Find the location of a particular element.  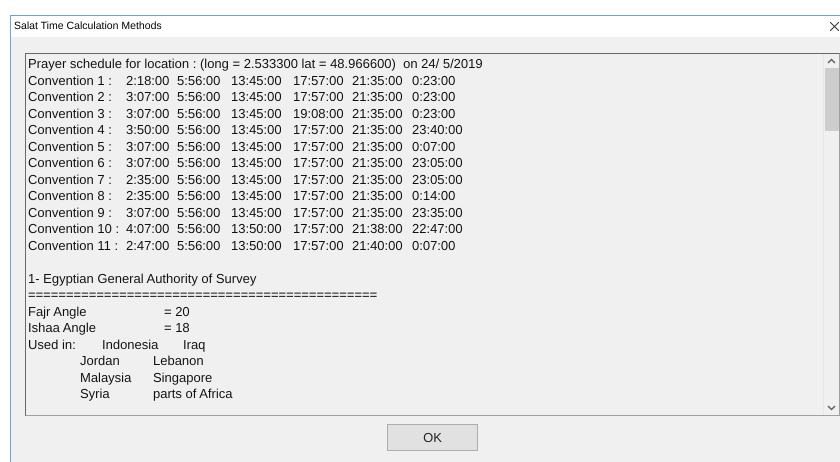

text-line: Lebanon is located at coordinates (178, 361).